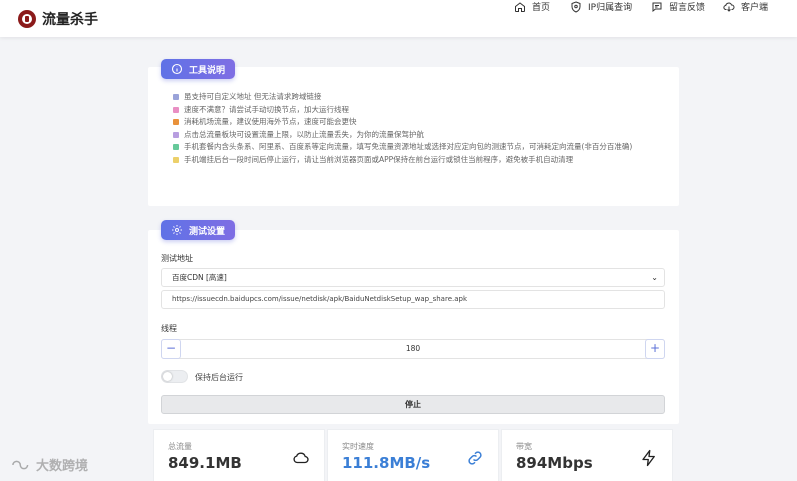  I want to click on gear-icon, so click(177, 230).